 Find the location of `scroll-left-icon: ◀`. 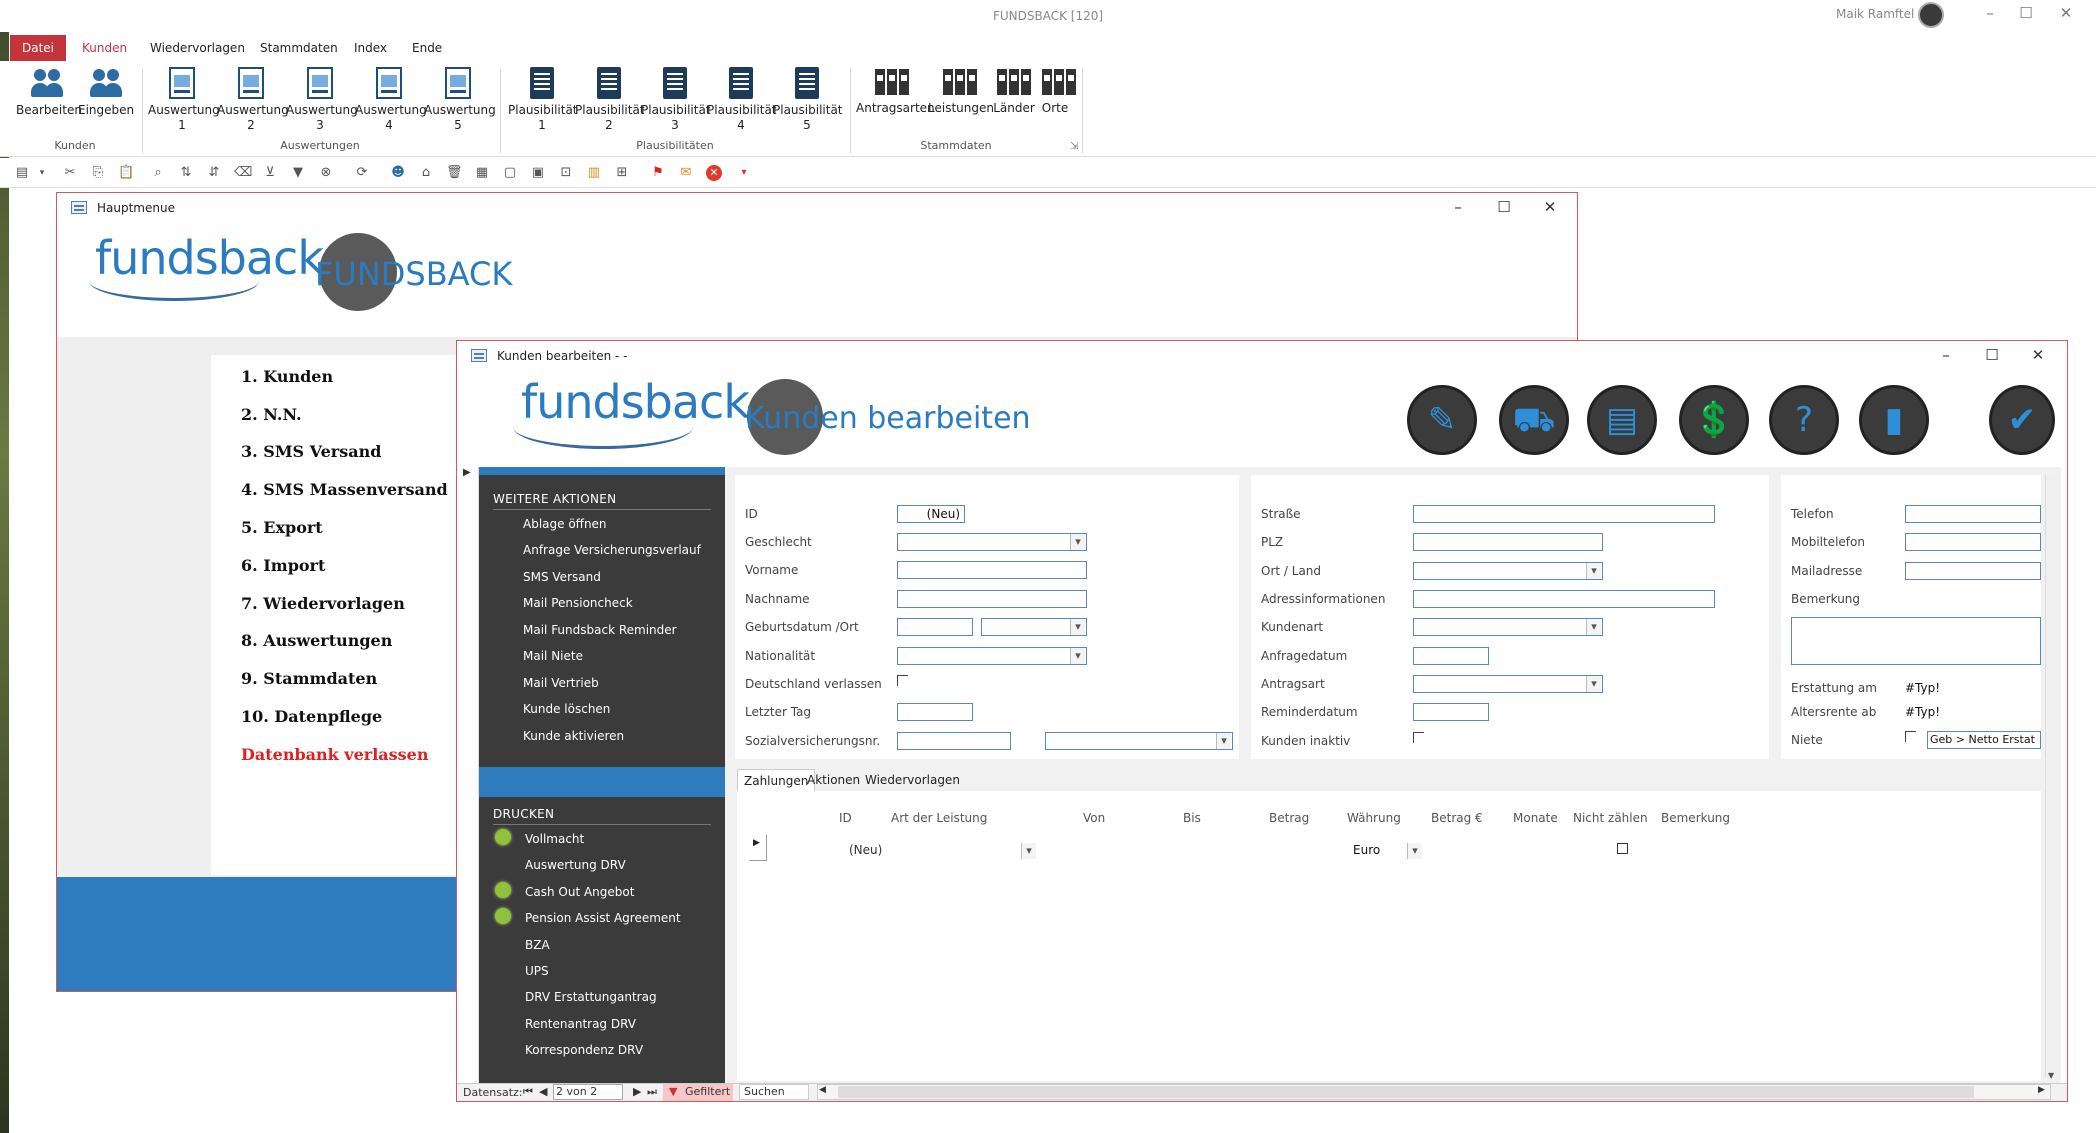

scroll-left-icon: ◀ is located at coordinates (822, 1090).